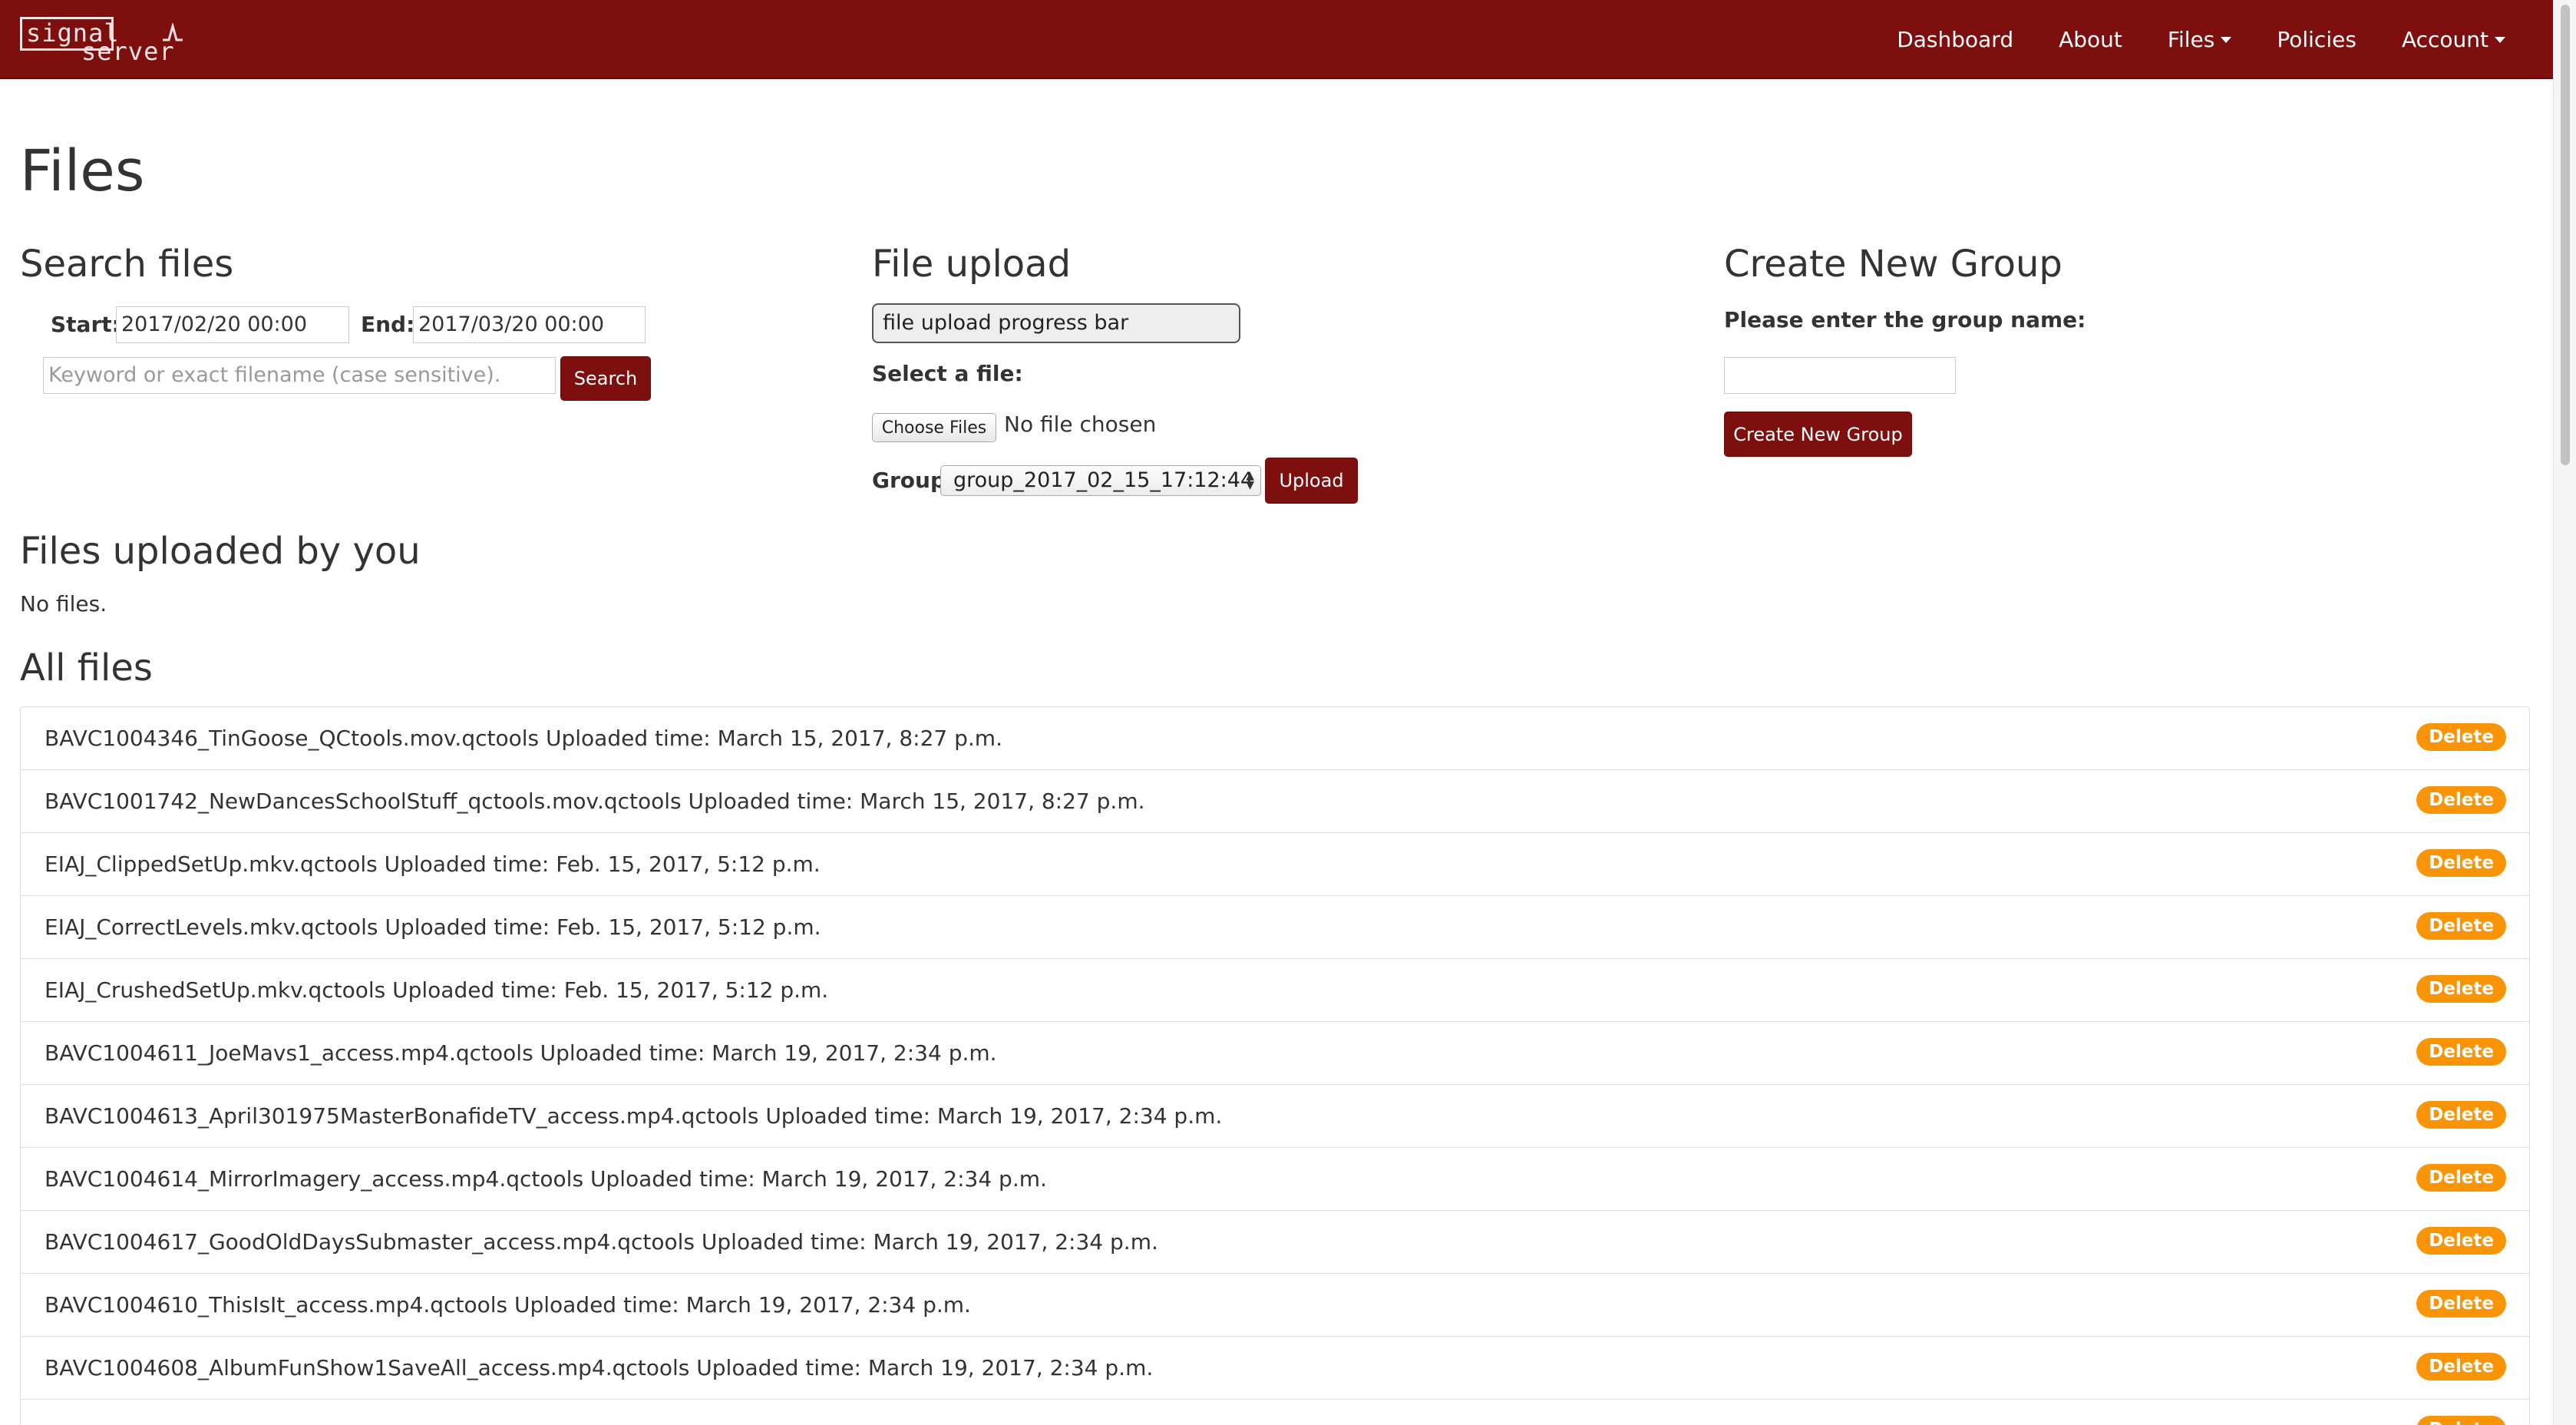  Describe the element at coordinates (1818, 435) in the screenshot. I see `create-new-group-button: Create New Group` at that location.